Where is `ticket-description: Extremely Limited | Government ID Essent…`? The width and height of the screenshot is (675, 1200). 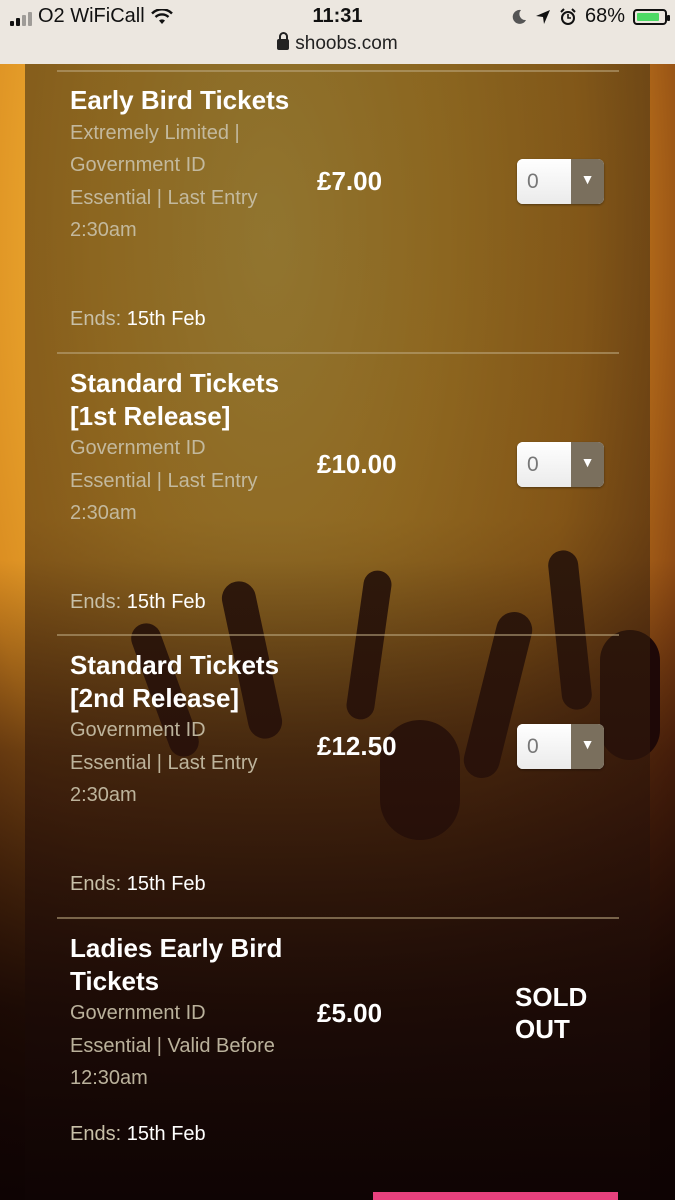
ticket-description: Extremely Limited | Government ID Essent… is located at coordinates (164, 181).